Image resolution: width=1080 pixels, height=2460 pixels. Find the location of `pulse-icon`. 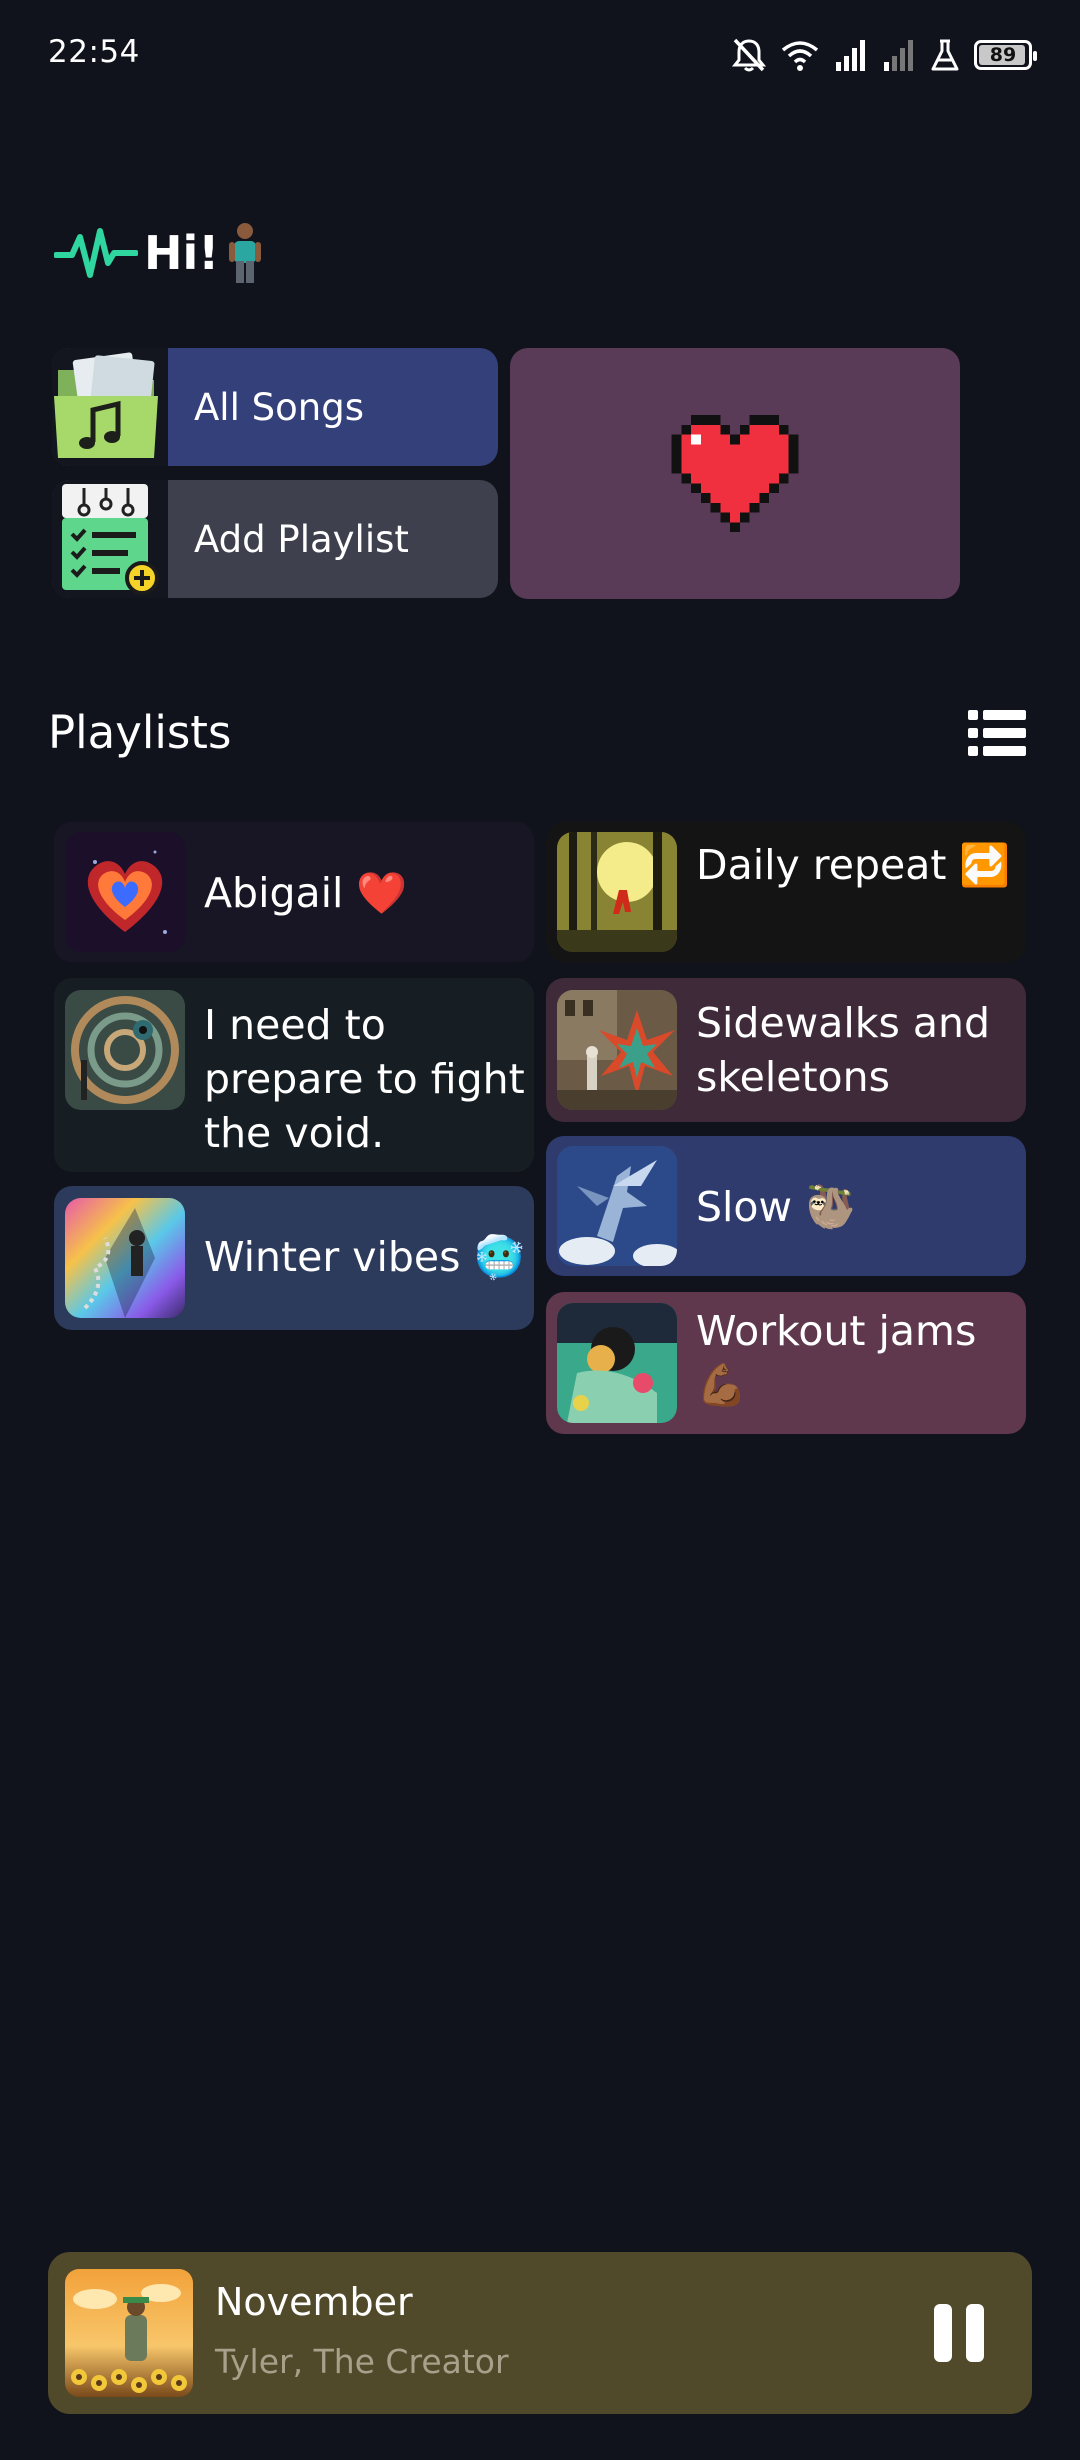

pulse-icon is located at coordinates (96, 253).